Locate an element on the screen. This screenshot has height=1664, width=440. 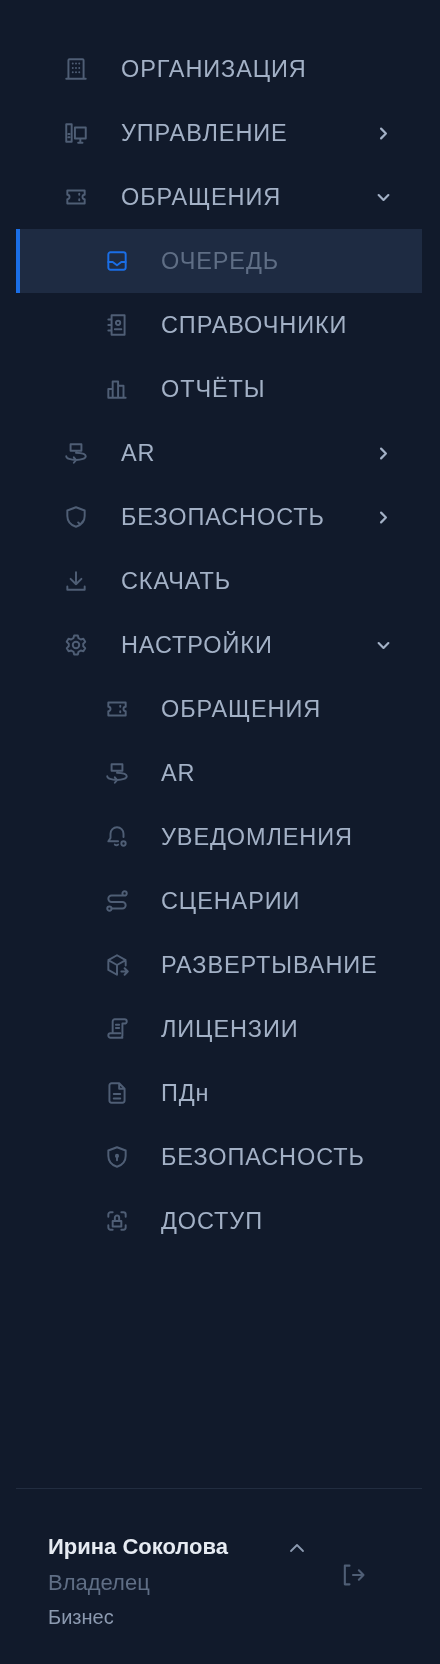
route-icon is located at coordinates (117, 901).